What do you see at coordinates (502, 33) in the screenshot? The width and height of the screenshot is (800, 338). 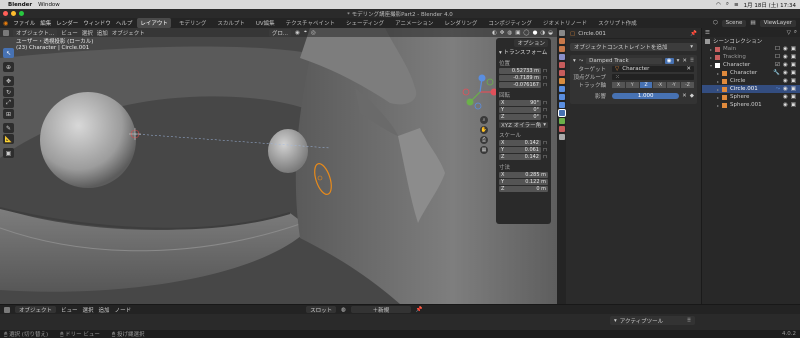 I see `gizmo-toggle-icon: ✥` at bounding box center [502, 33].